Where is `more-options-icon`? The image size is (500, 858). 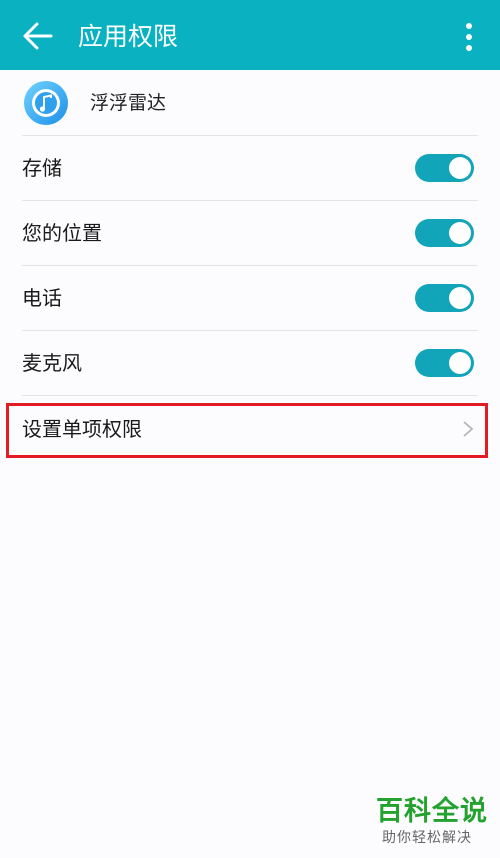 more-options-icon is located at coordinates (469, 37).